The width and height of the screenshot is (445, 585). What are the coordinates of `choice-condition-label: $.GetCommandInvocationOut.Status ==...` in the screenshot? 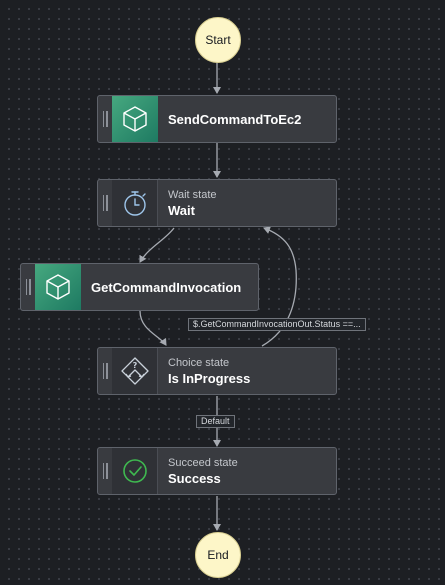 It's located at (277, 324).